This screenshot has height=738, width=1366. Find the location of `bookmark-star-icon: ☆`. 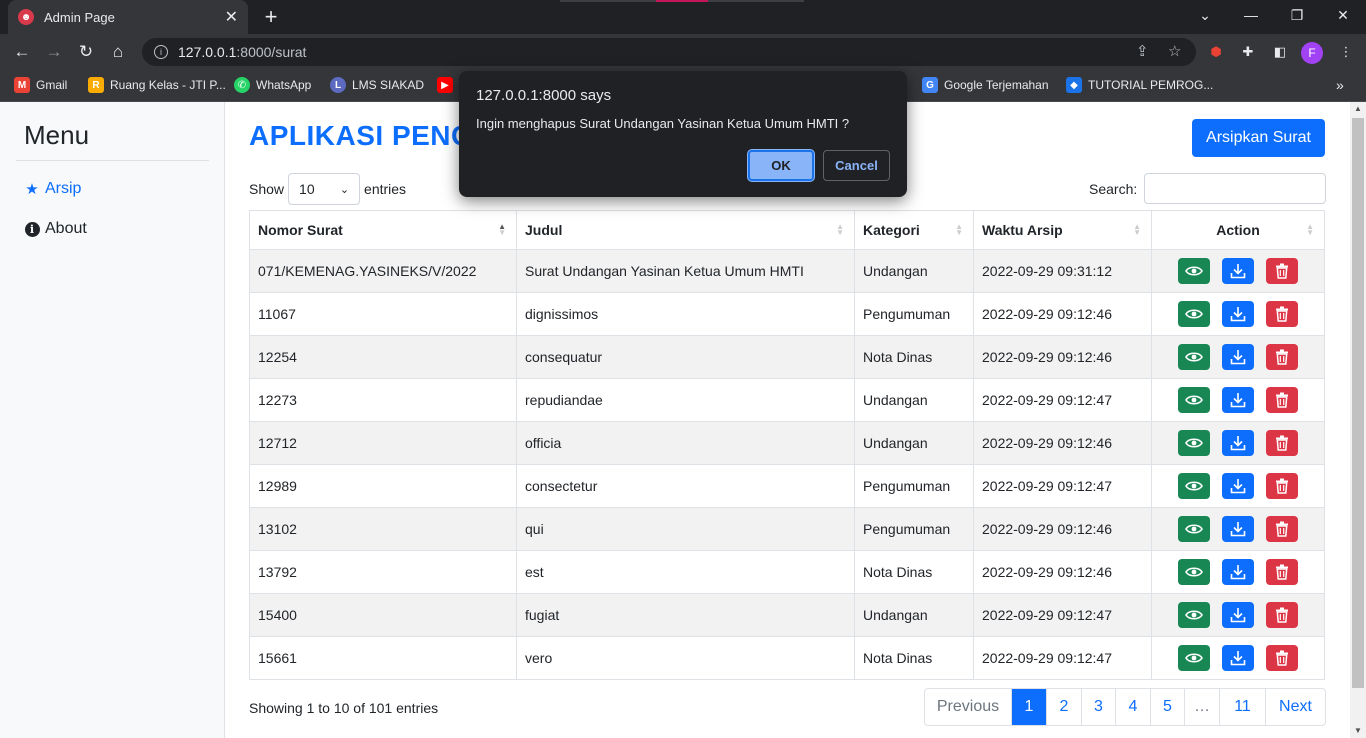

bookmark-star-icon: ☆ is located at coordinates (1174, 51).